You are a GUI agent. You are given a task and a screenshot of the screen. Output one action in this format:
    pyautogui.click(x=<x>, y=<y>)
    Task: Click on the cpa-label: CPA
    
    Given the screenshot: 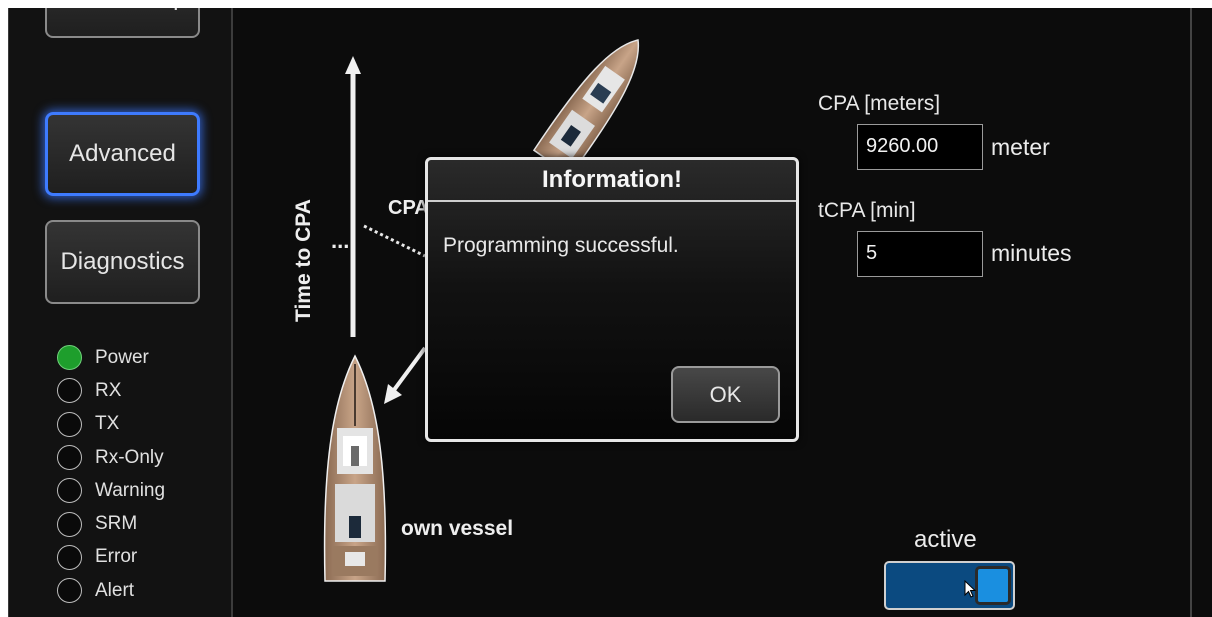 What is the action you would take?
    pyautogui.click(x=408, y=208)
    